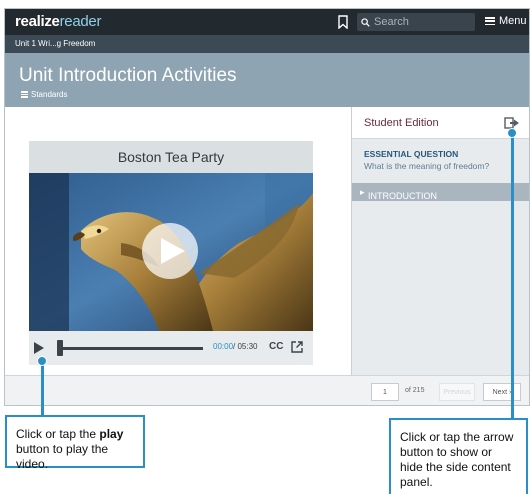 This screenshot has height=494, width=530. Describe the element at coordinates (402, 196) in the screenshot. I see `toc-item-introduction-label: INTRODUCTION` at that location.